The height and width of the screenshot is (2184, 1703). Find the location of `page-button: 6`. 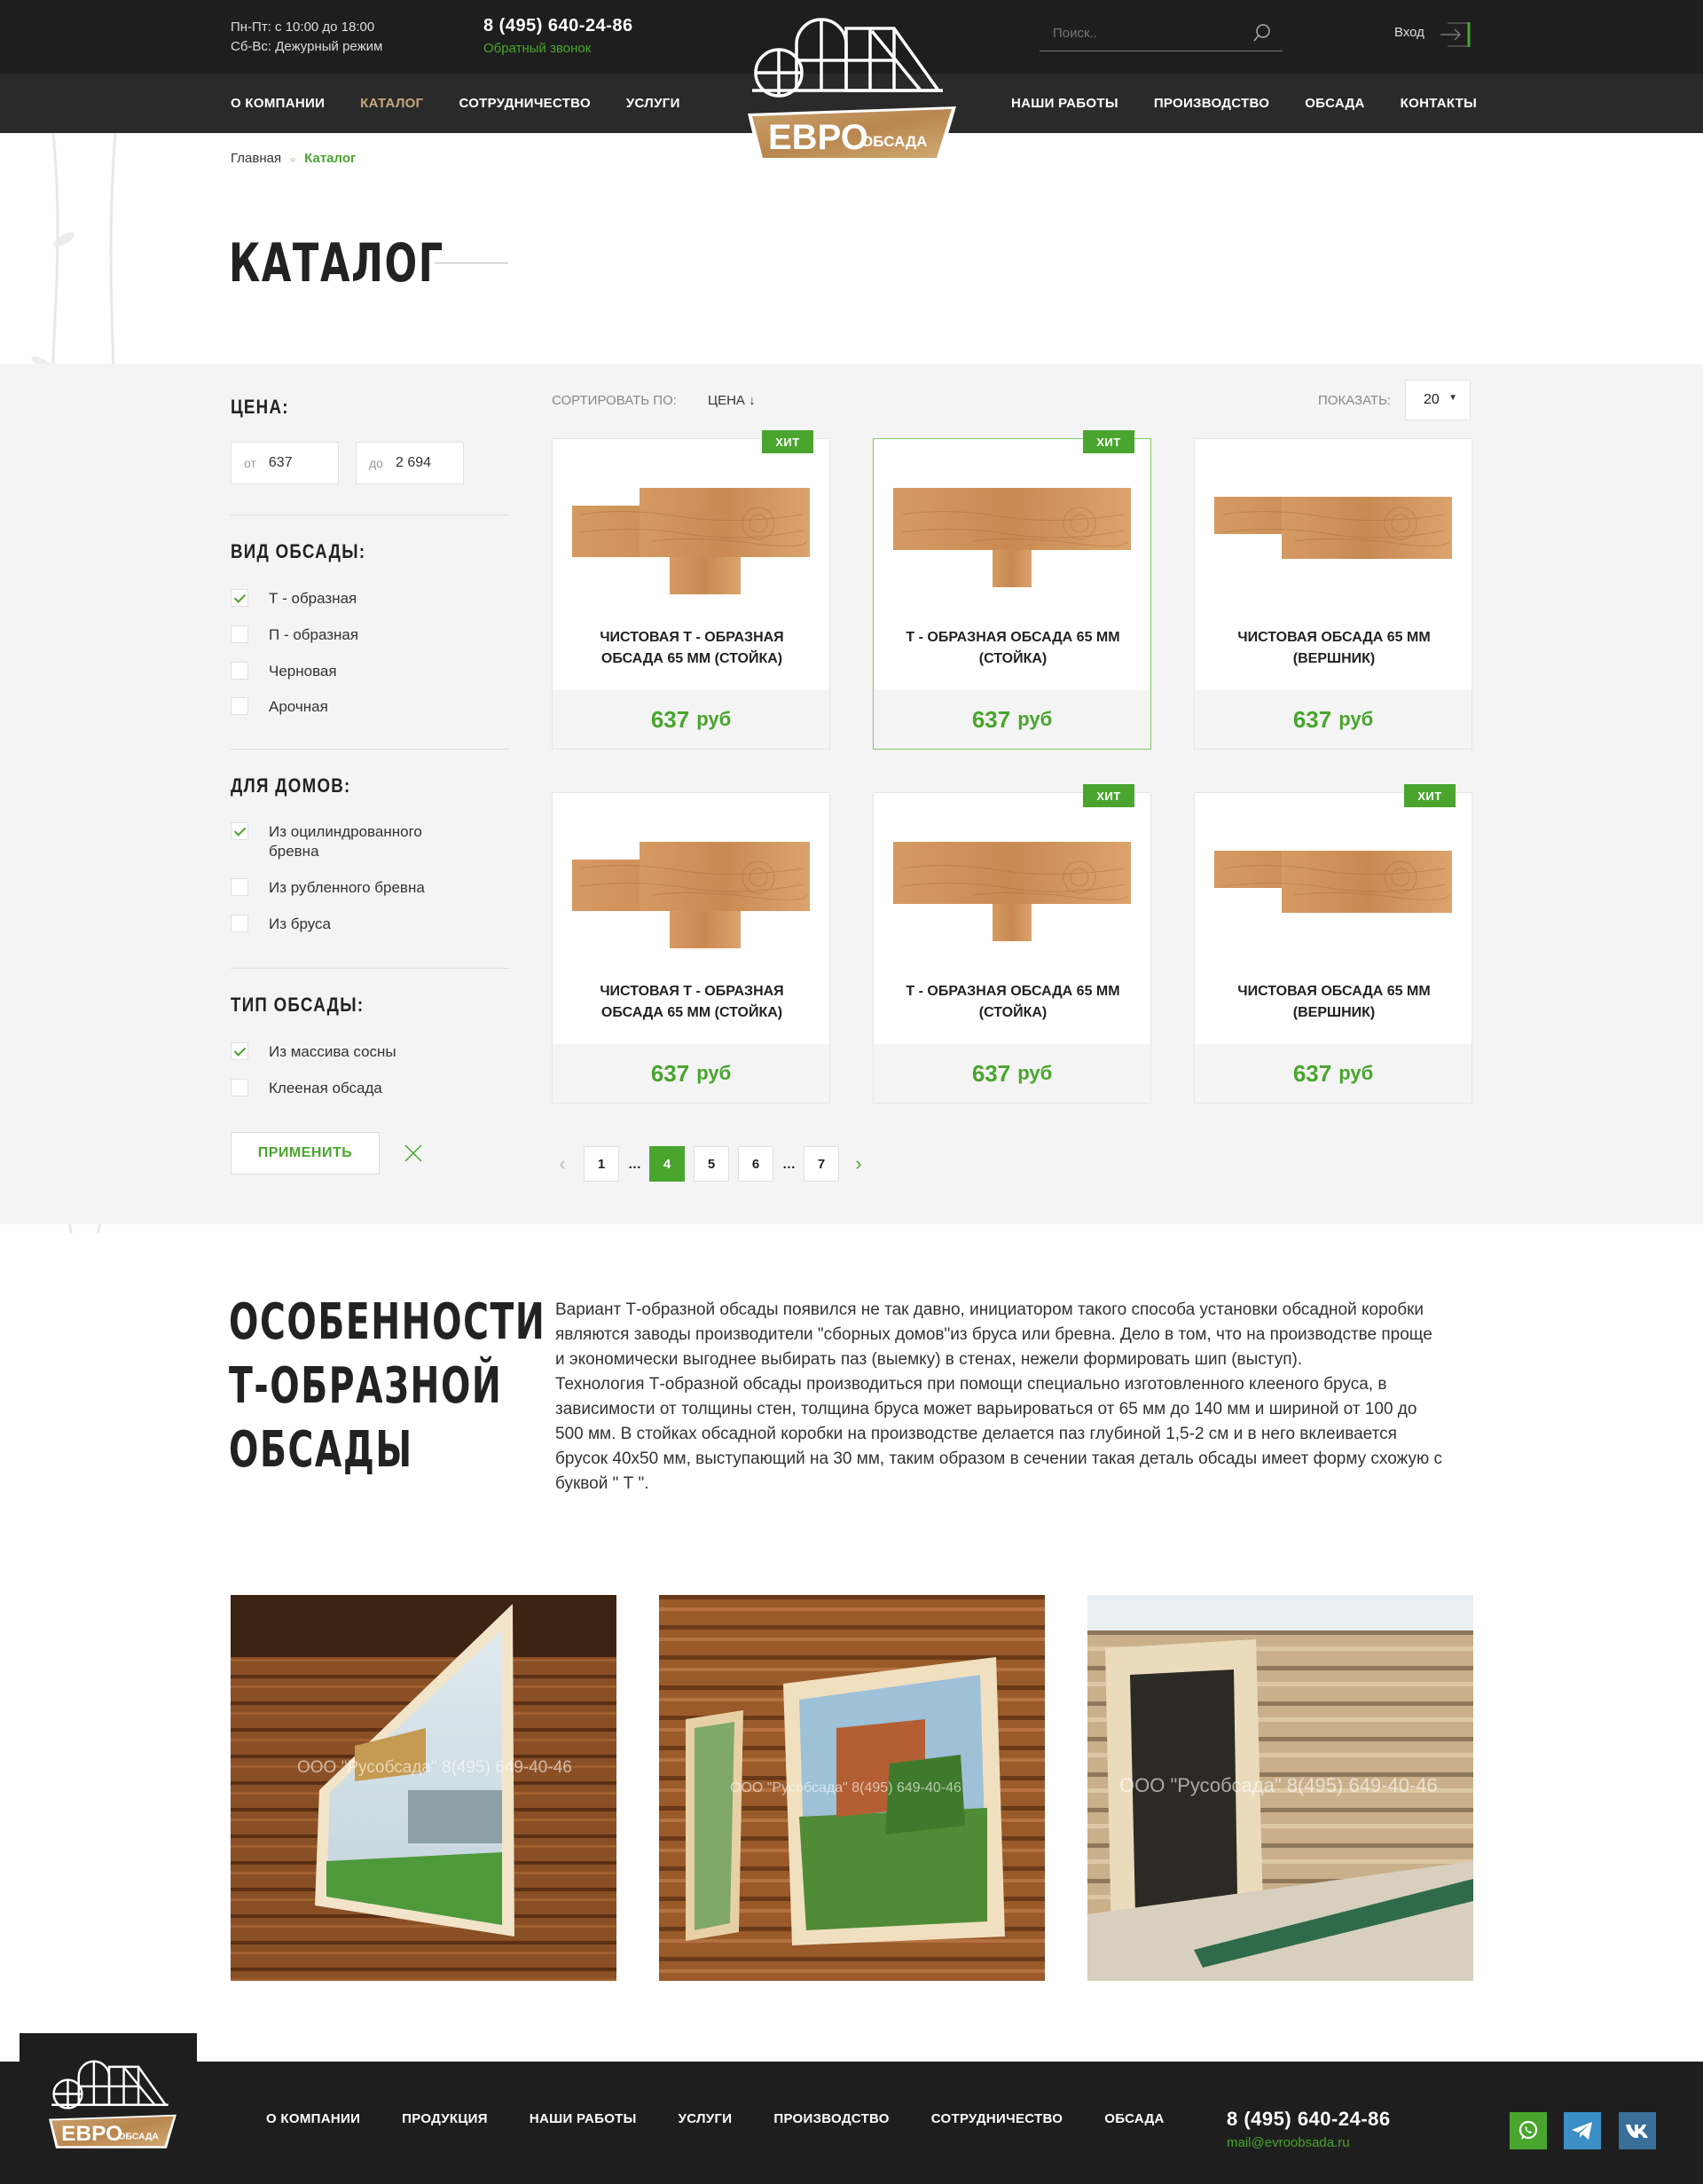

page-button: 6 is located at coordinates (755, 1164).